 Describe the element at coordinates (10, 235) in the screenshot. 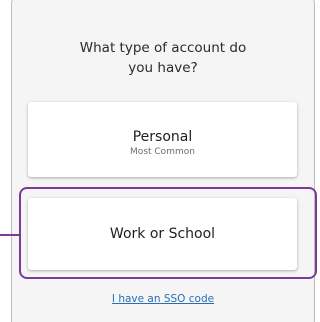

I see `highlight-connector-line` at that location.